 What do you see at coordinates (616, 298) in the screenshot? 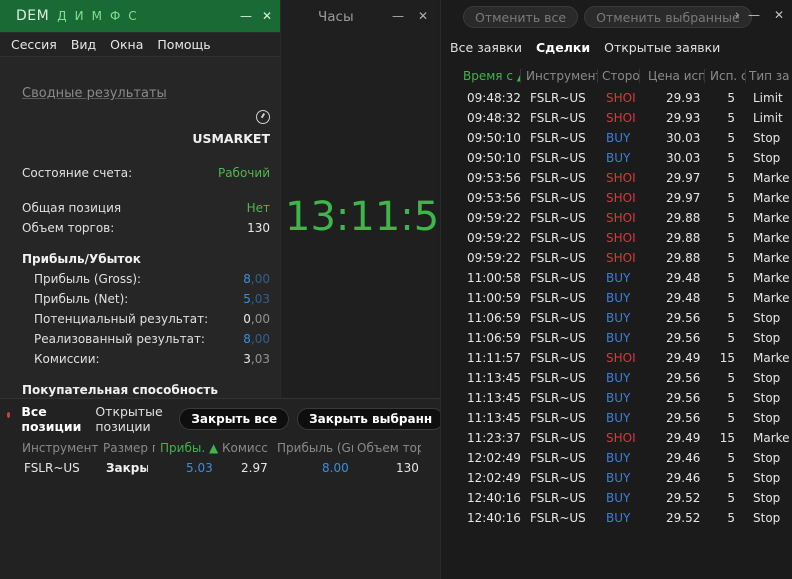
I see `table-row: 11:00:59 FSLR~US BUY 29.48 5 Marke` at bounding box center [616, 298].